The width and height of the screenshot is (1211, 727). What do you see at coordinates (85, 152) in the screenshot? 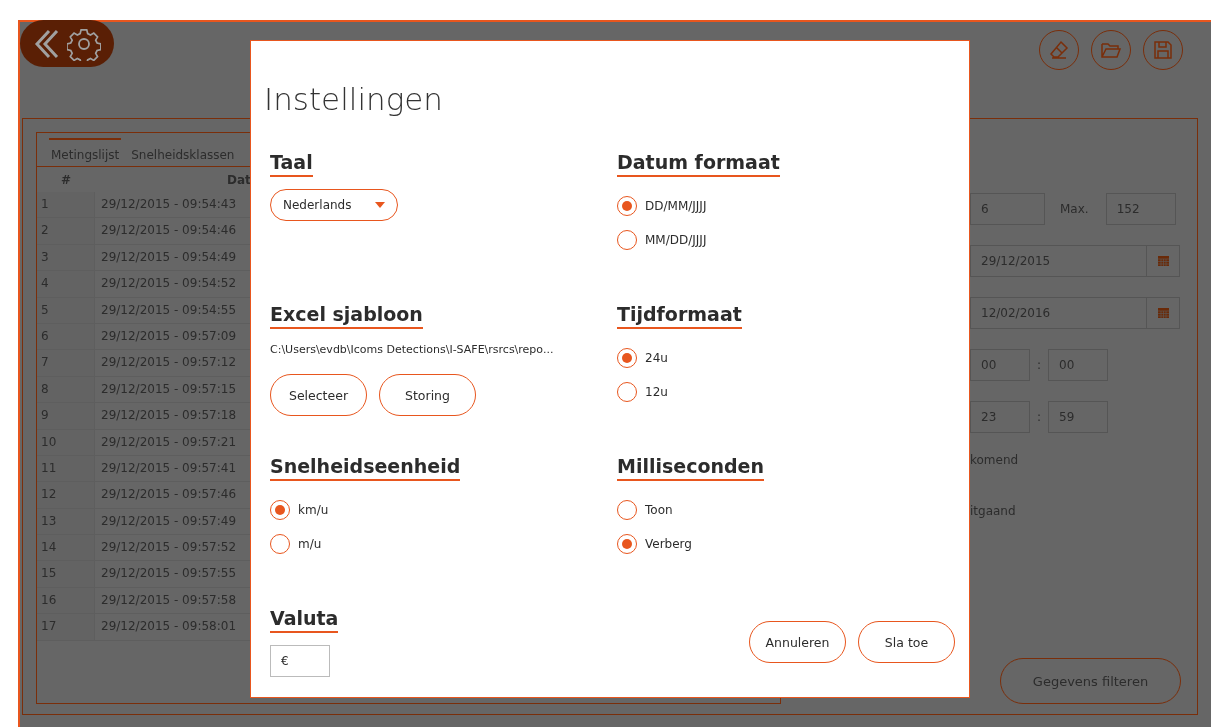
I see `tab: Metingslijst` at bounding box center [85, 152].